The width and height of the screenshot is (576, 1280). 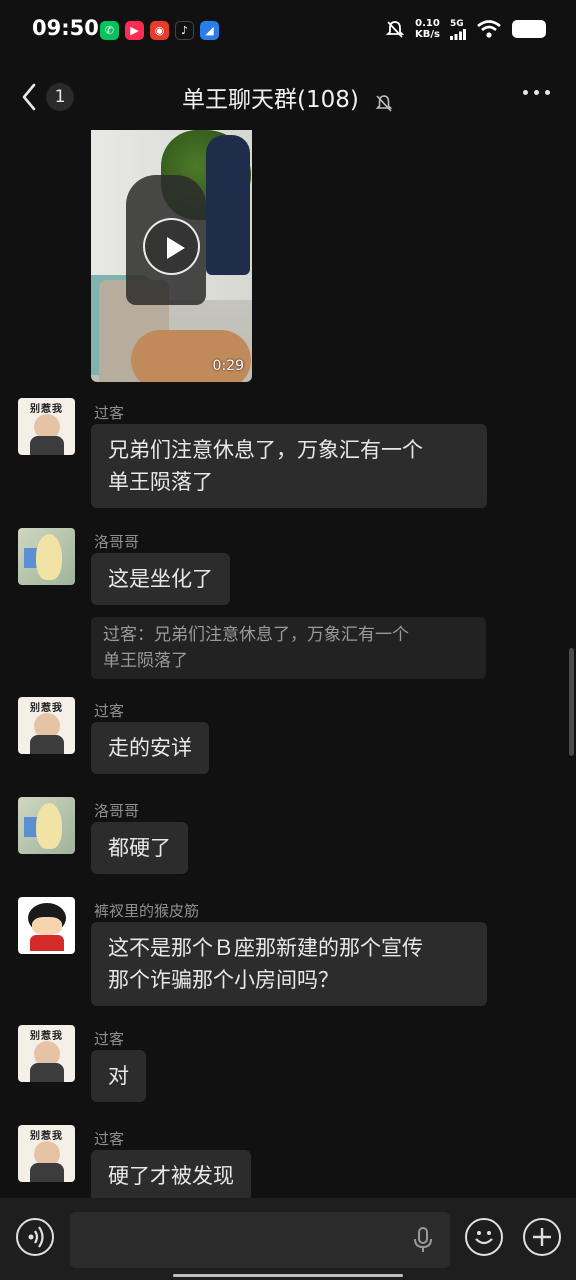 What do you see at coordinates (145, 661) in the screenshot?
I see `quote-text: 单王陨落了` at bounding box center [145, 661].